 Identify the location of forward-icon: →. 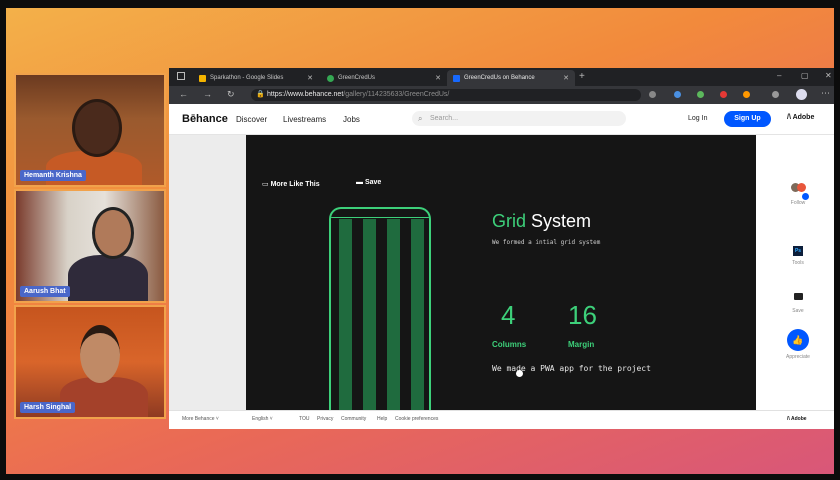
(207, 94).